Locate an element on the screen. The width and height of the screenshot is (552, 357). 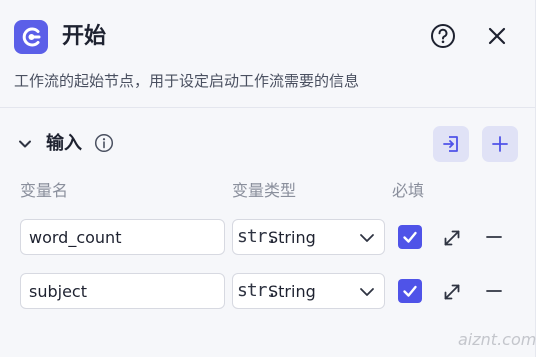
plus-icon is located at coordinates (500, 144).